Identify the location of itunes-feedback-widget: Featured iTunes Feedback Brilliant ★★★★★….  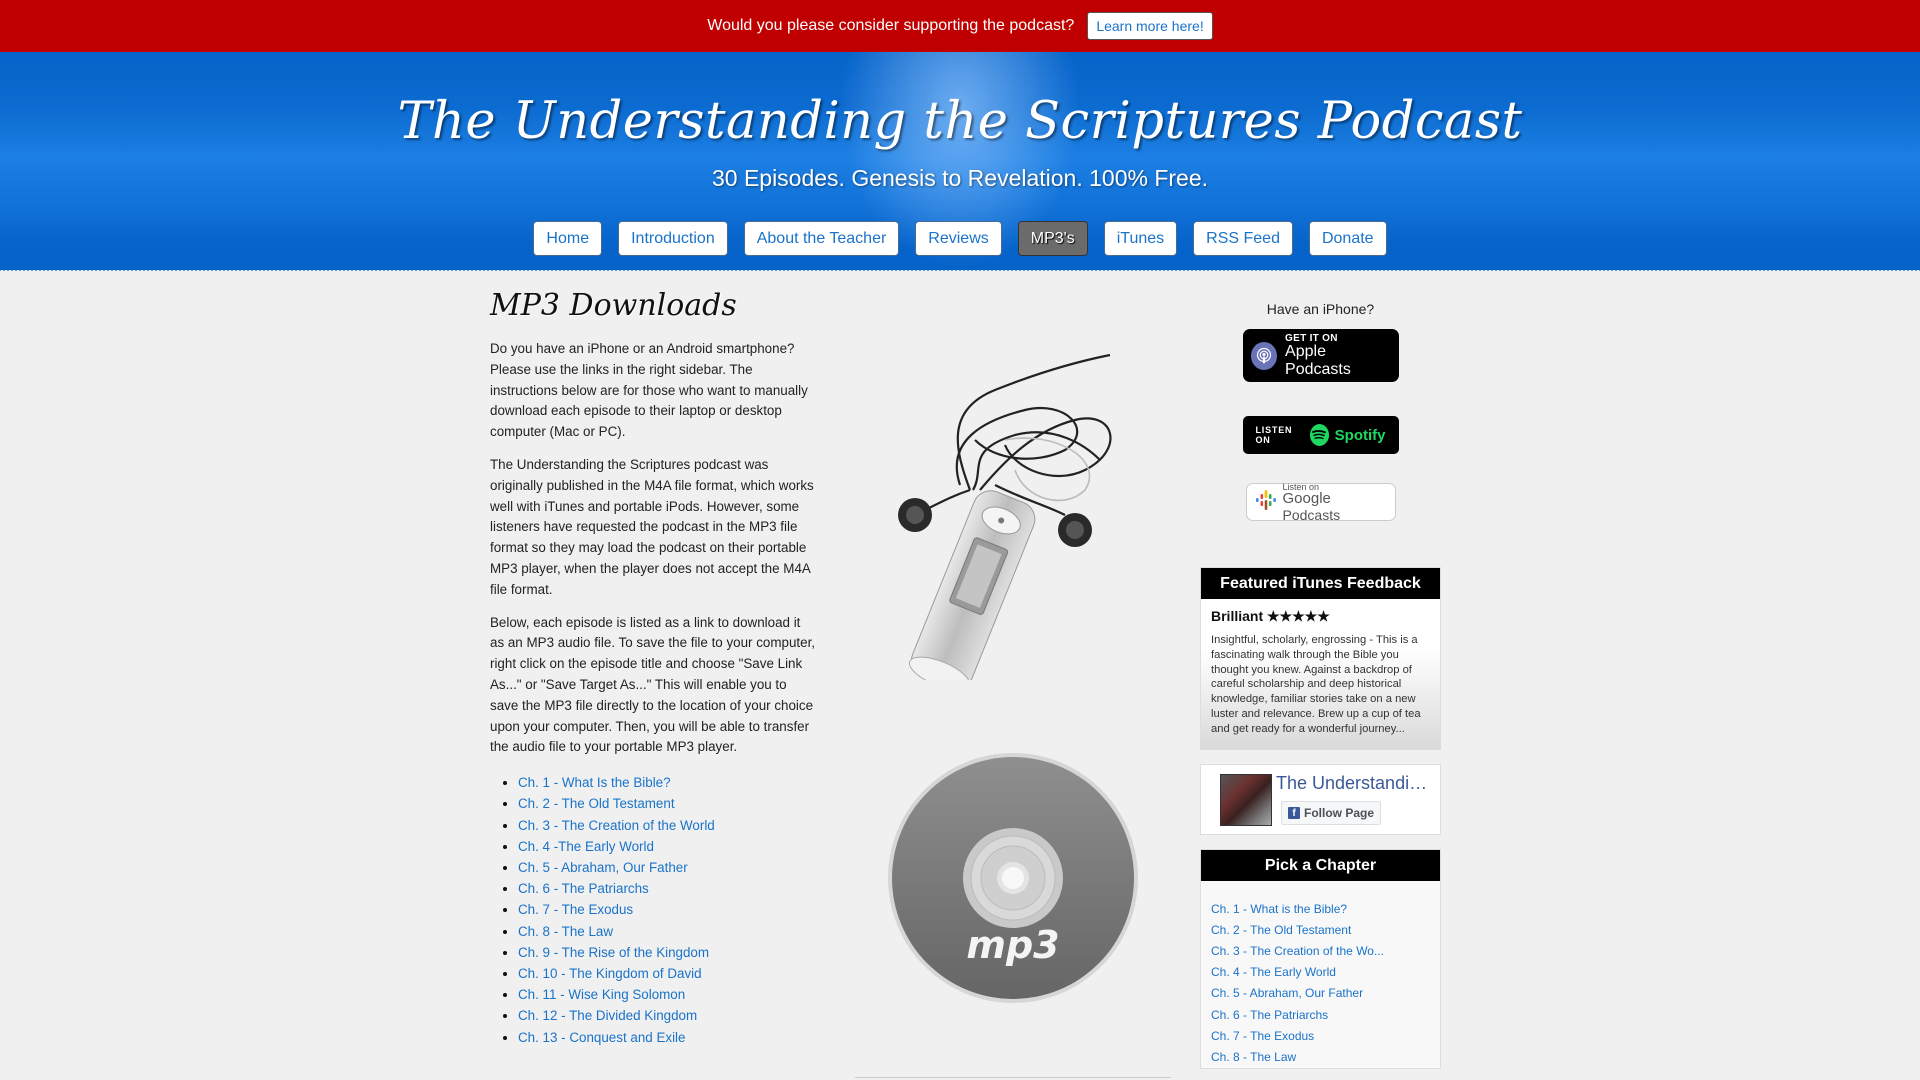
(1320, 658).